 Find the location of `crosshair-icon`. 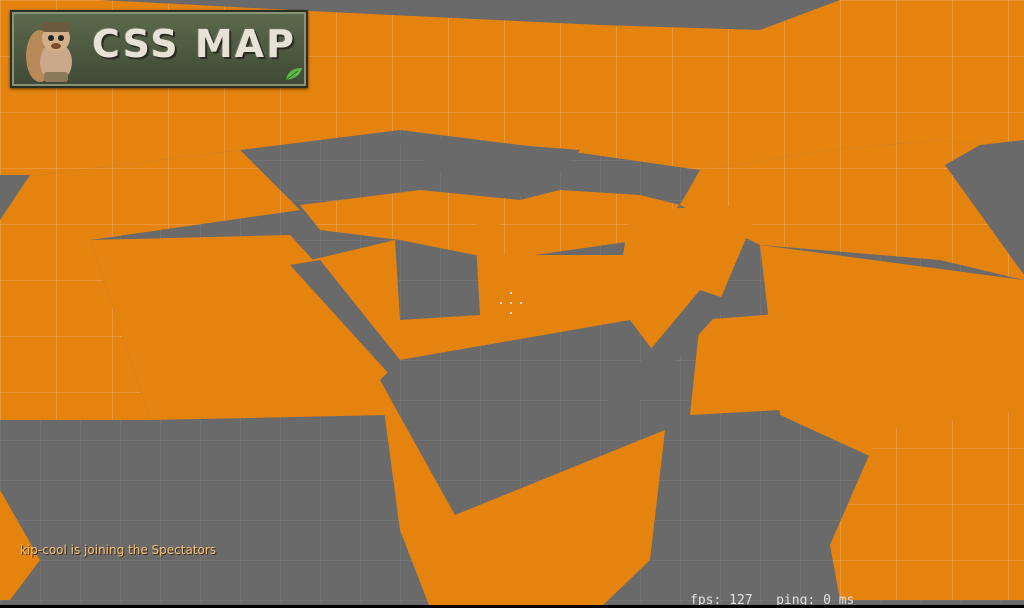

crosshair-icon is located at coordinates (511, 303).